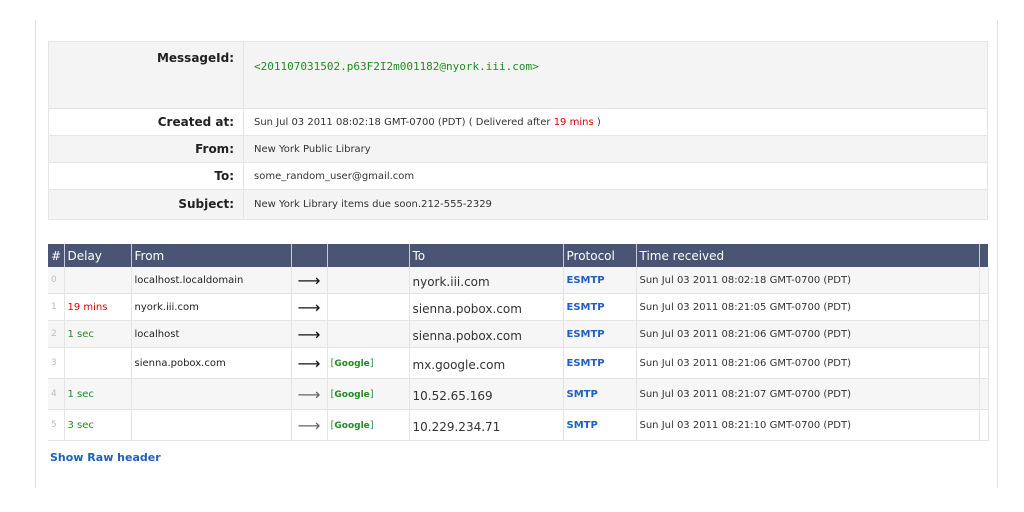  Describe the element at coordinates (486, 280) in the screenshot. I see `hop-to: nyork.iii.com` at that location.